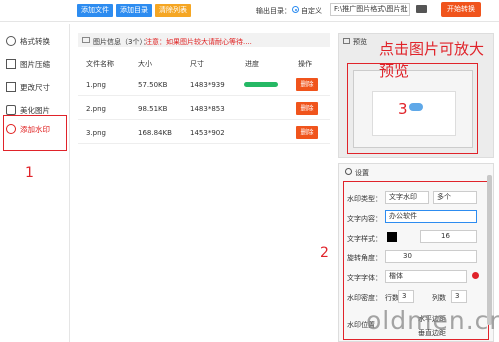 The image size is (499, 342). I want to click on content-label: 文字内容：, so click(364, 219).